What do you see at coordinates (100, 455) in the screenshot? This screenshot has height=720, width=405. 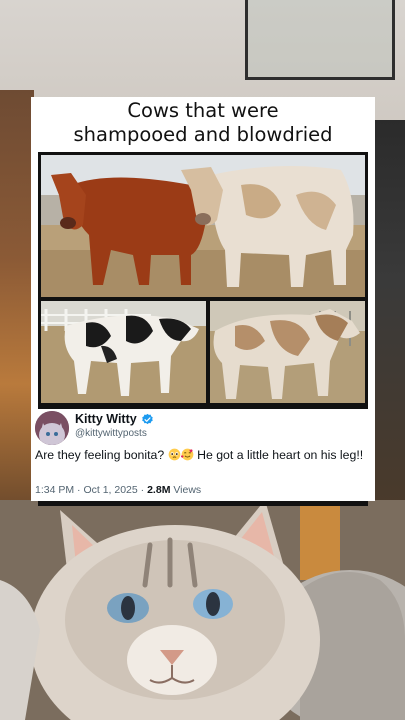 I see `tweet-text-part-1: Are they feeling bonita?` at bounding box center [100, 455].